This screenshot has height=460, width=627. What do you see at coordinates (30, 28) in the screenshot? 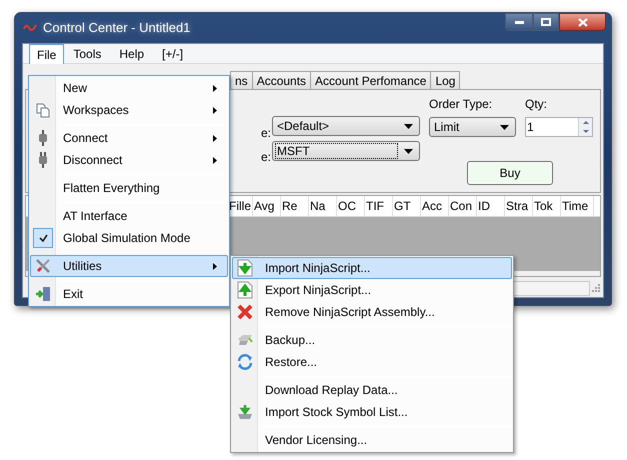
I see `logo-icon` at bounding box center [30, 28].